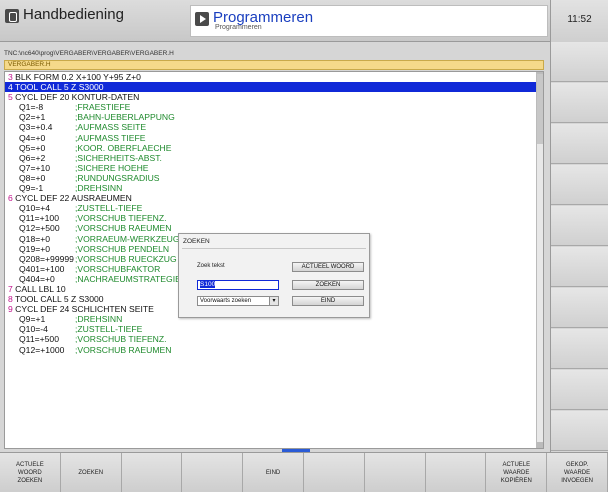 This screenshot has height=492, width=608. Describe the element at coordinates (12, 16) in the screenshot. I see `manual-mode-icon` at that location.